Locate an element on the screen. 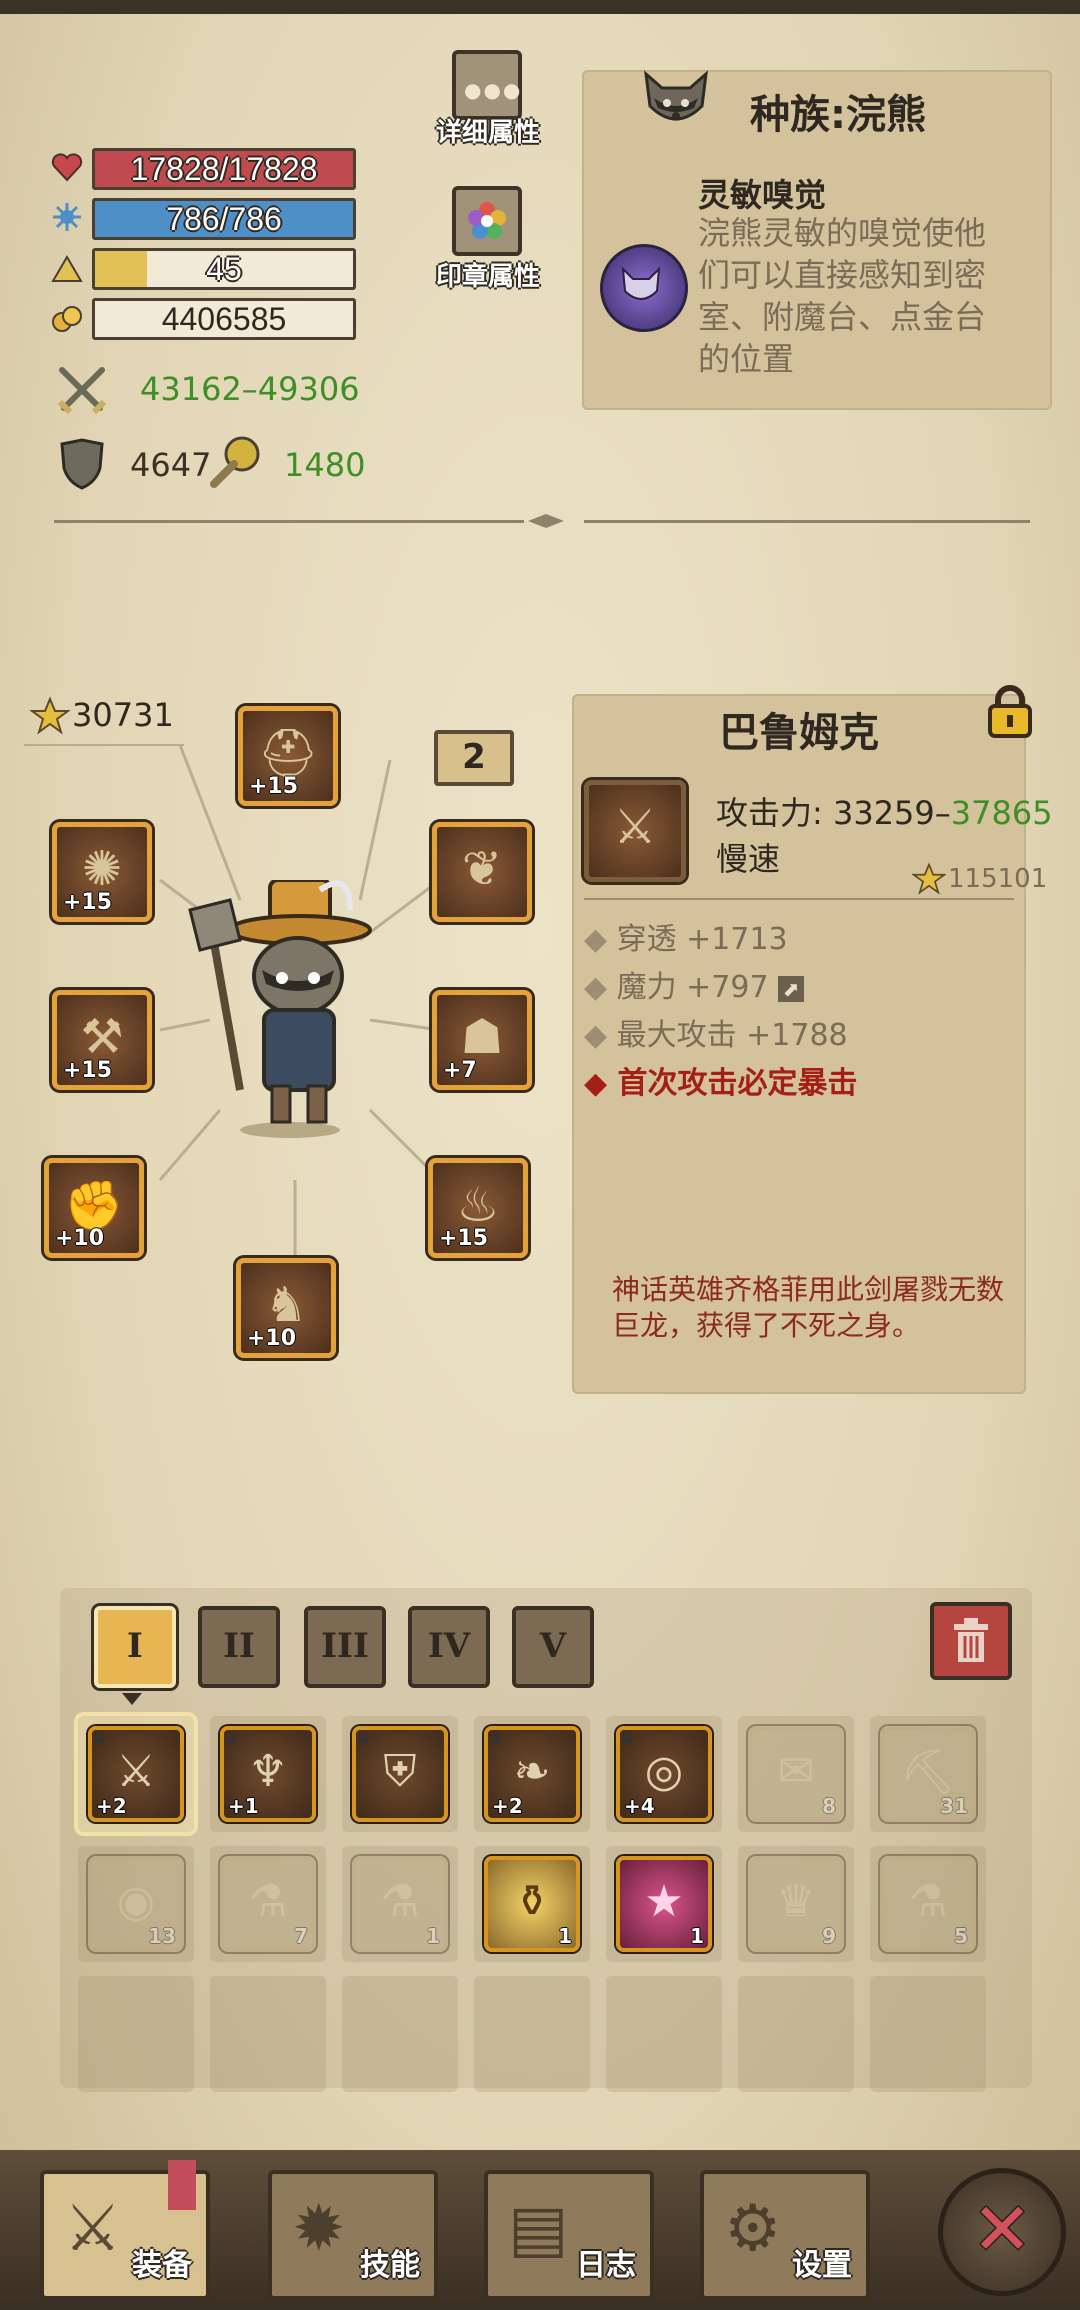 This screenshot has height=2310, width=1080. mana-icon is located at coordinates (67, 217).